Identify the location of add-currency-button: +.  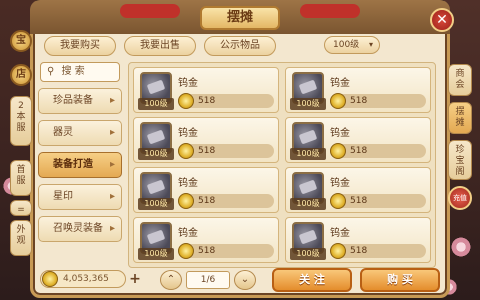
(135, 279).